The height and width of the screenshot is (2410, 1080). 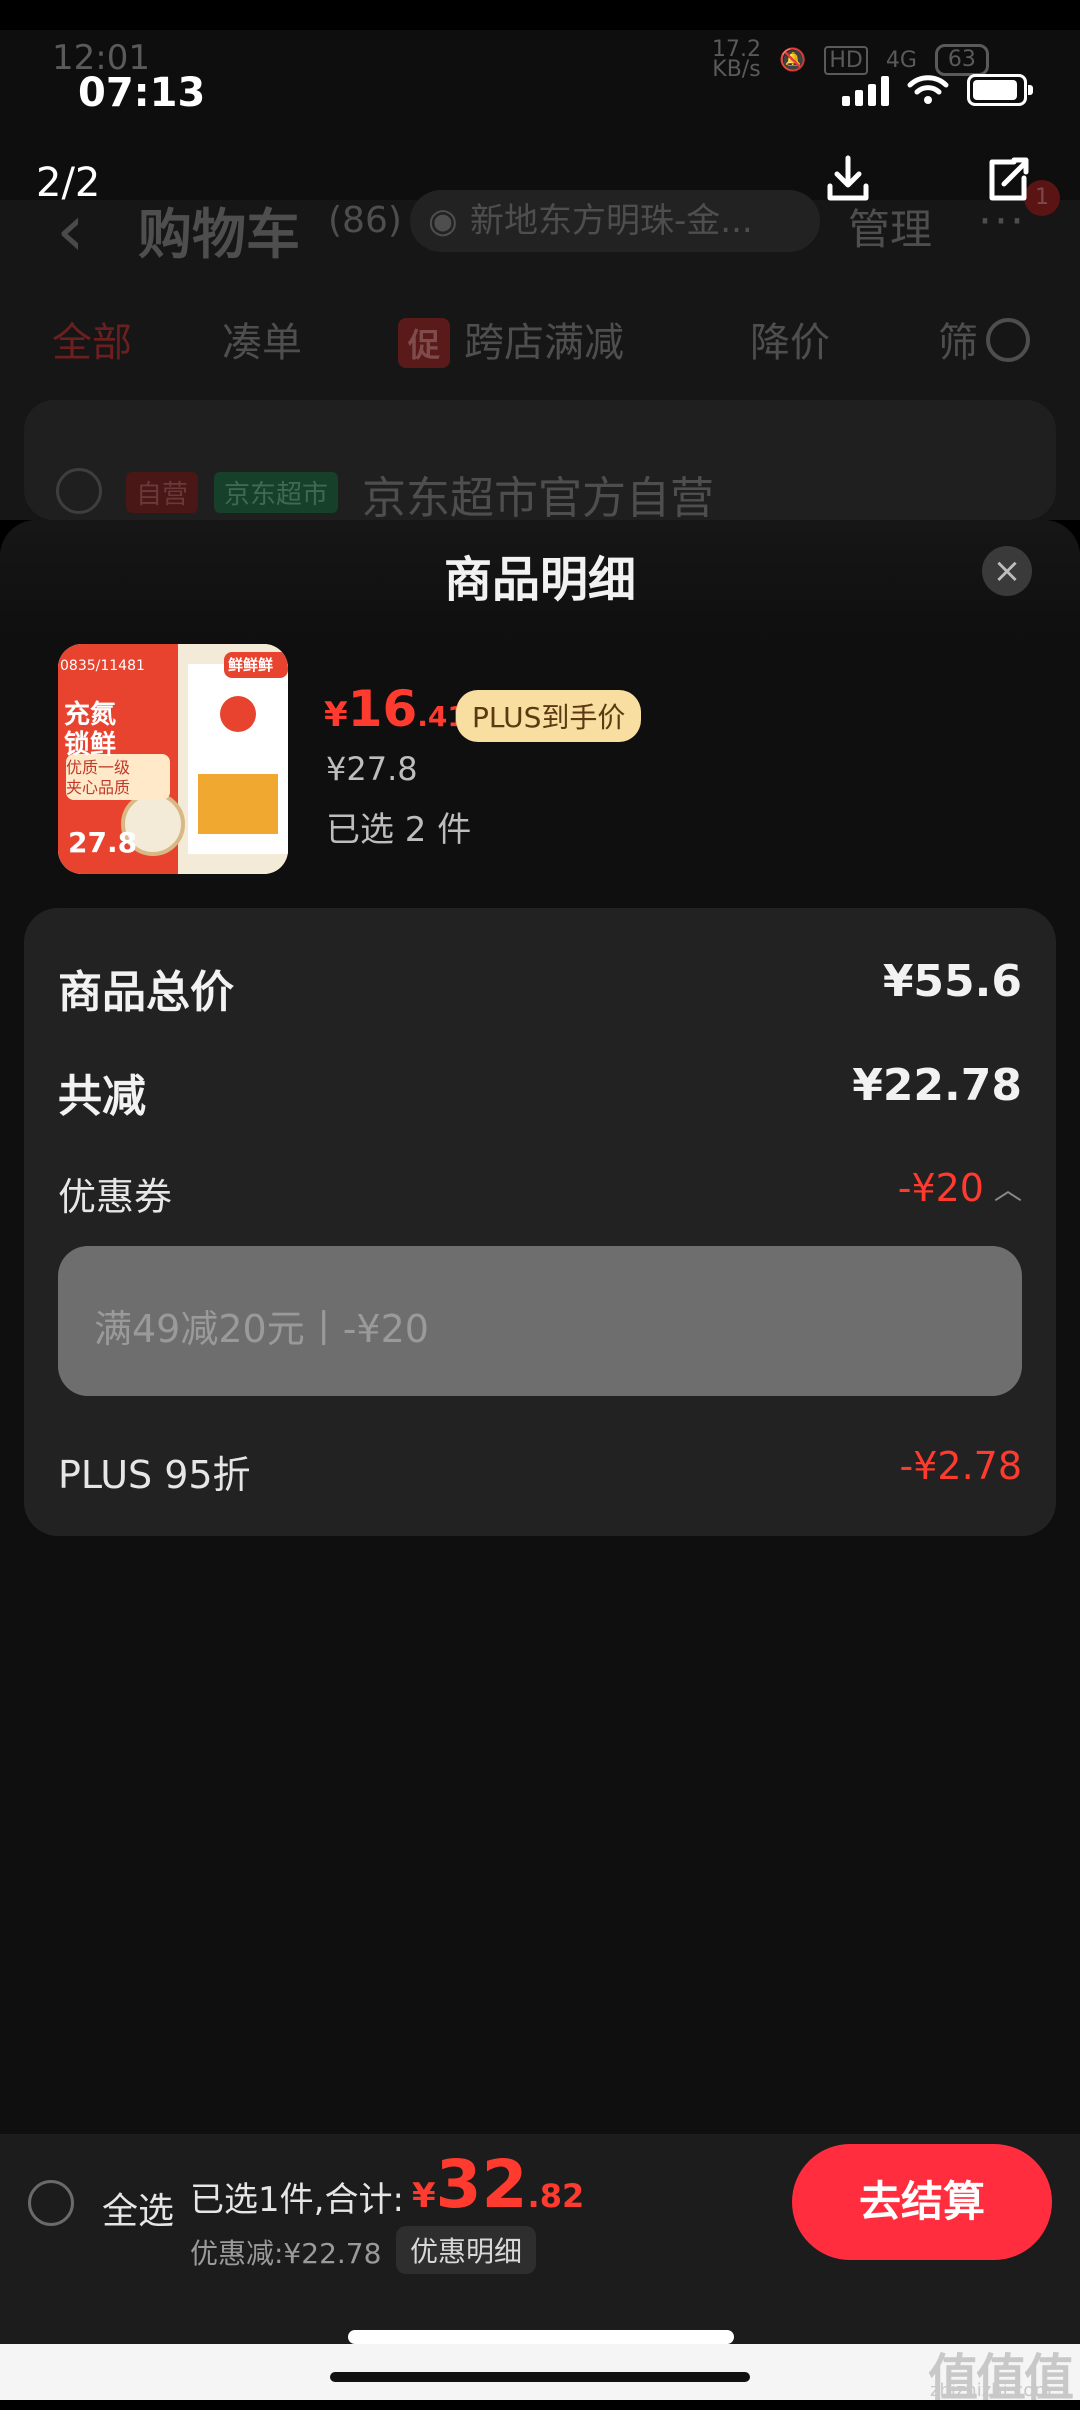 What do you see at coordinates (481, 2184) in the screenshot?
I see `total-integer: 32` at bounding box center [481, 2184].